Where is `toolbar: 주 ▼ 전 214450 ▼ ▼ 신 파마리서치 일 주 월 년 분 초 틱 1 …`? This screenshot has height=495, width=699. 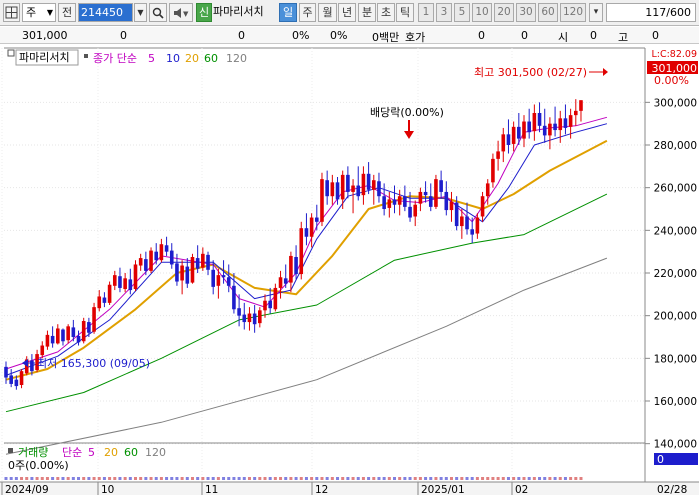
toolbar: 주 ▼ 전 214450 ▼ ▼ 신 파마리서치 일 주 월 년 분 초 틱 1 … is located at coordinates (349, 13).